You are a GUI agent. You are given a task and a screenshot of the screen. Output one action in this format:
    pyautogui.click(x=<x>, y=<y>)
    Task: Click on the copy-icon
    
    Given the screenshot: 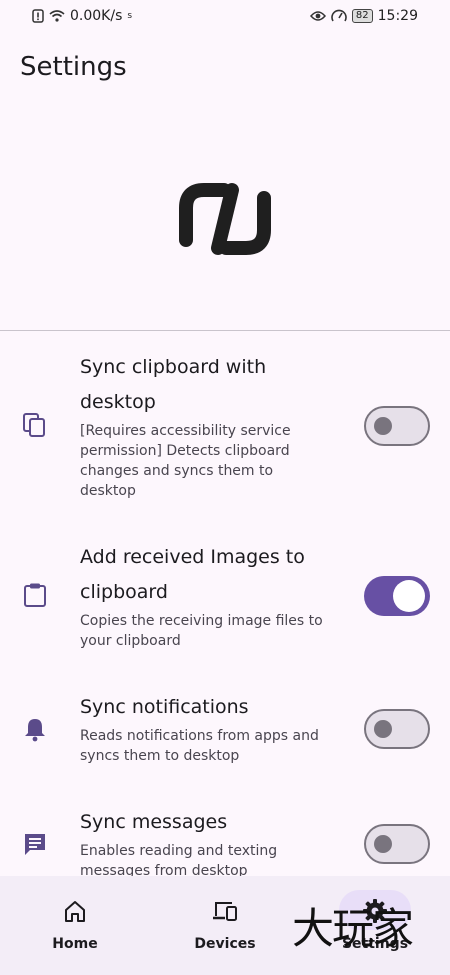 What is the action you would take?
    pyautogui.click(x=34, y=425)
    